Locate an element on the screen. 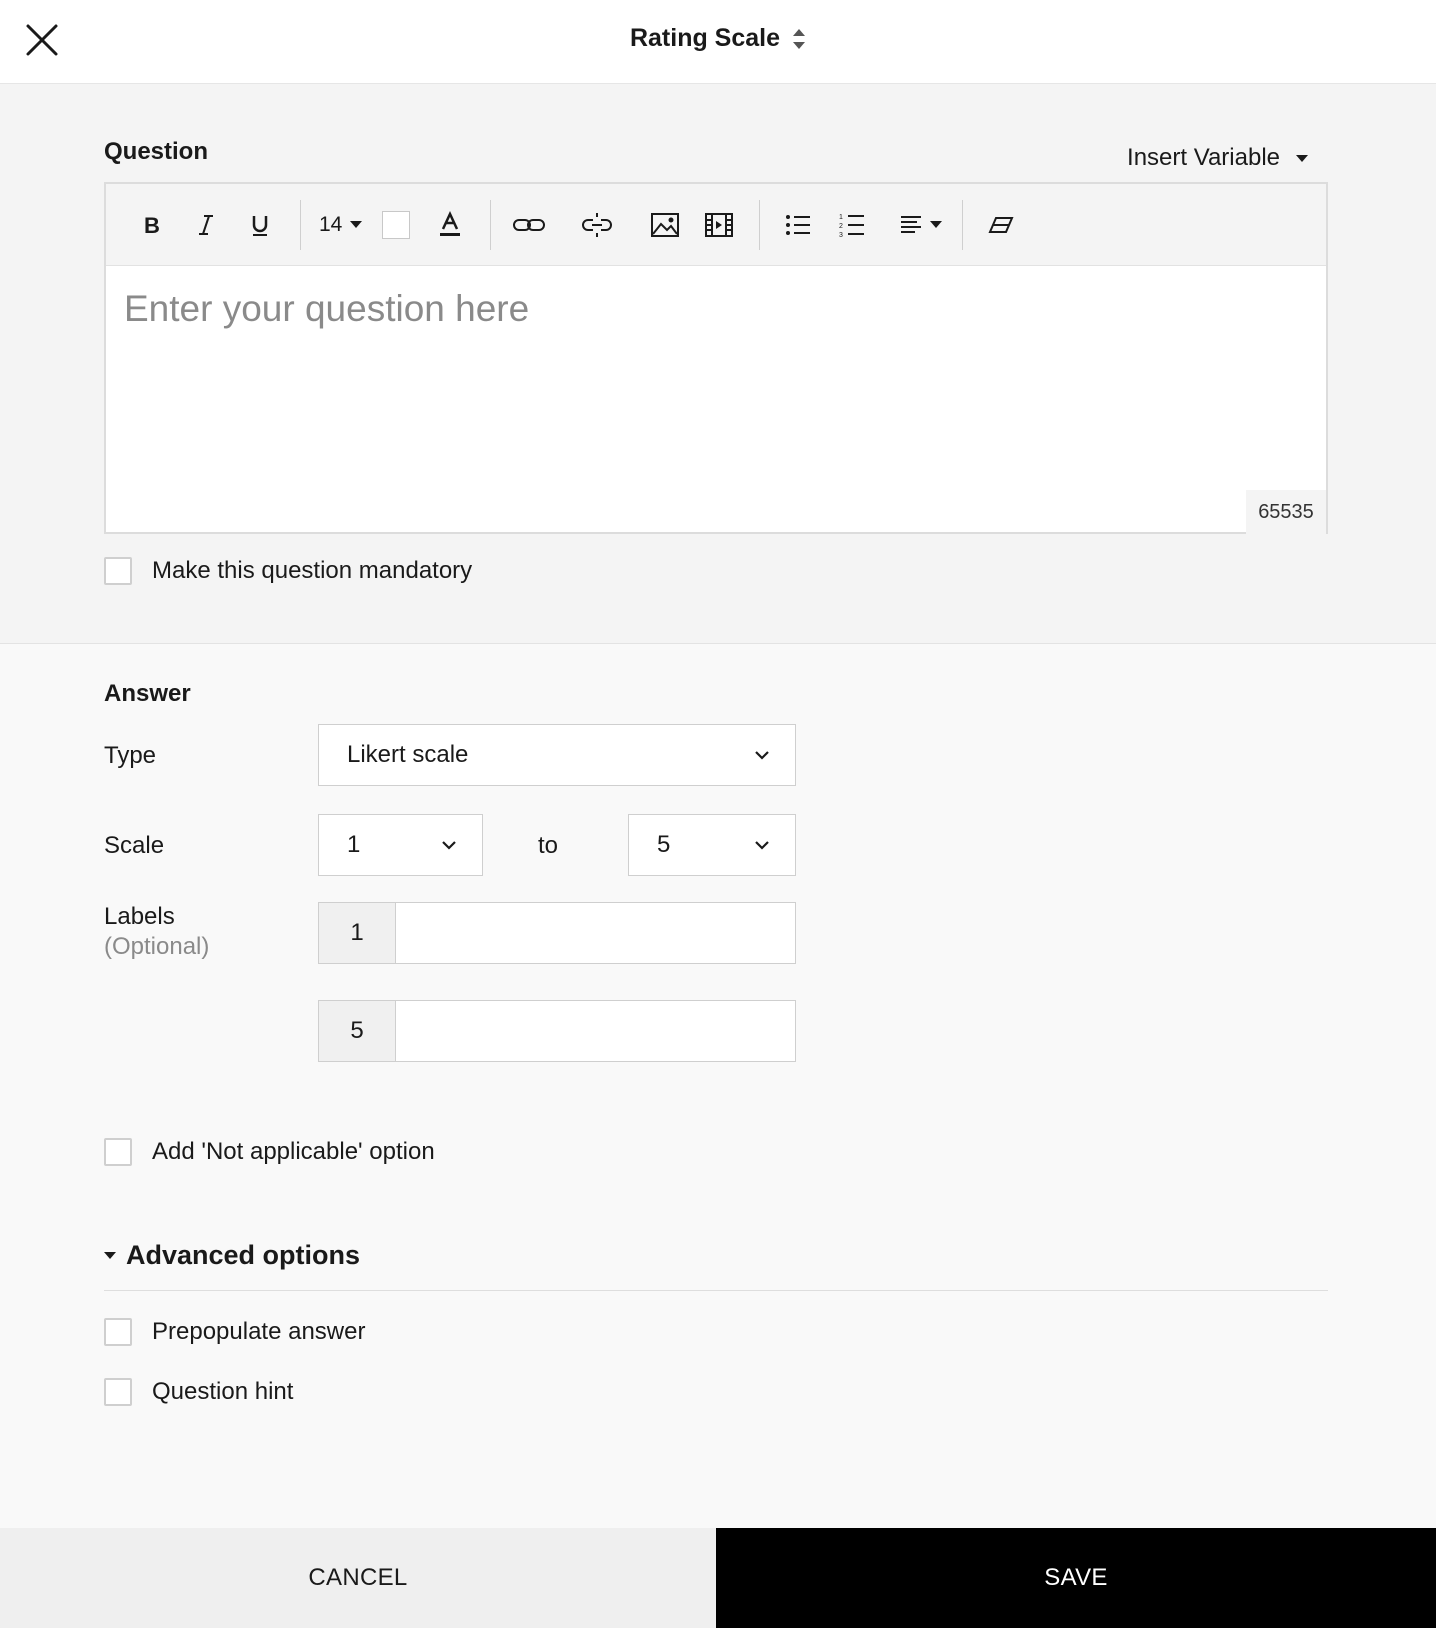  editor-toolbar: B 14 1 2 3 is located at coordinates (716, 225).